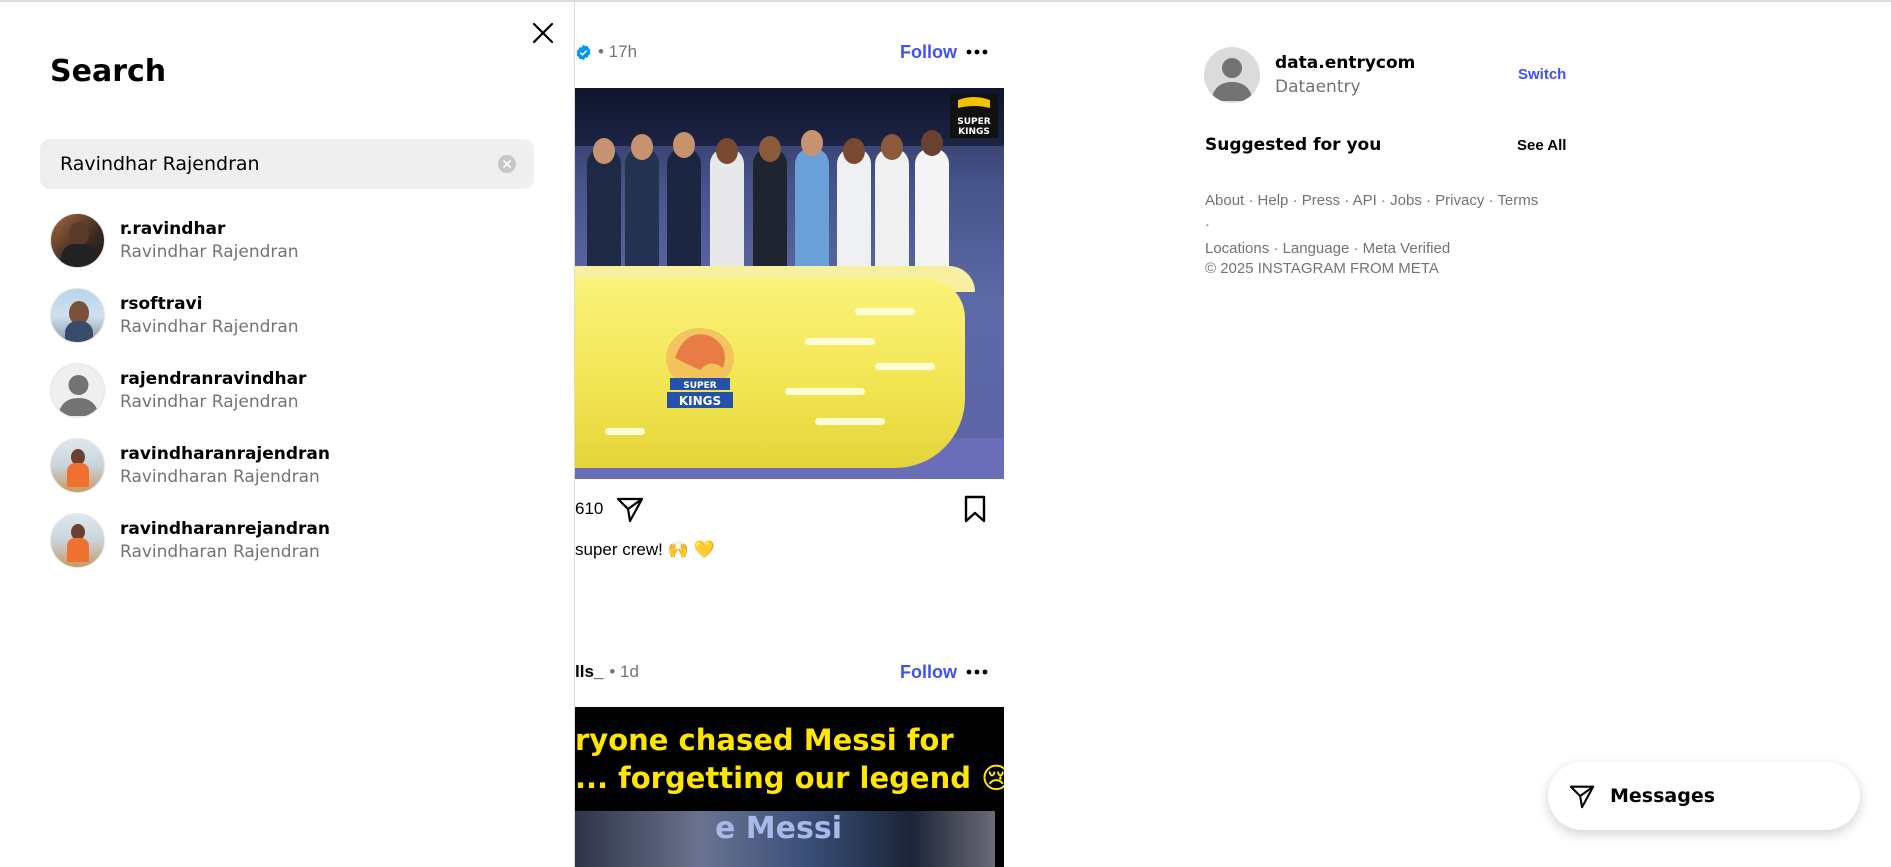  Describe the element at coordinates (770, 373) in the screenshot. I see `image-desk` at that location.